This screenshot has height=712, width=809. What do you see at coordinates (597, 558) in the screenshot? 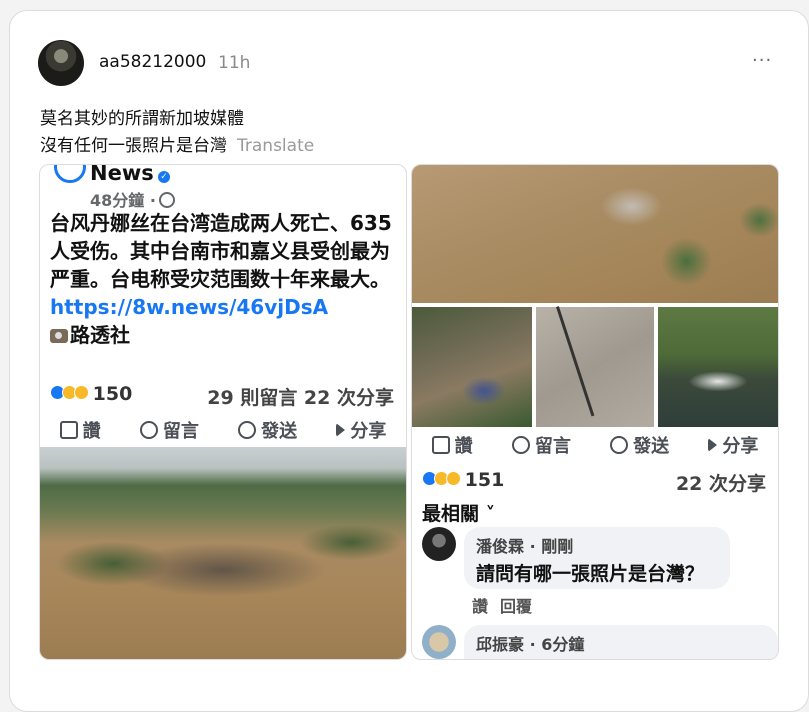
I see `comment-bubble: 潘俊霖 · 剛剛 請問有哪一張照片是台灣？` at bounding box center [597, 558].